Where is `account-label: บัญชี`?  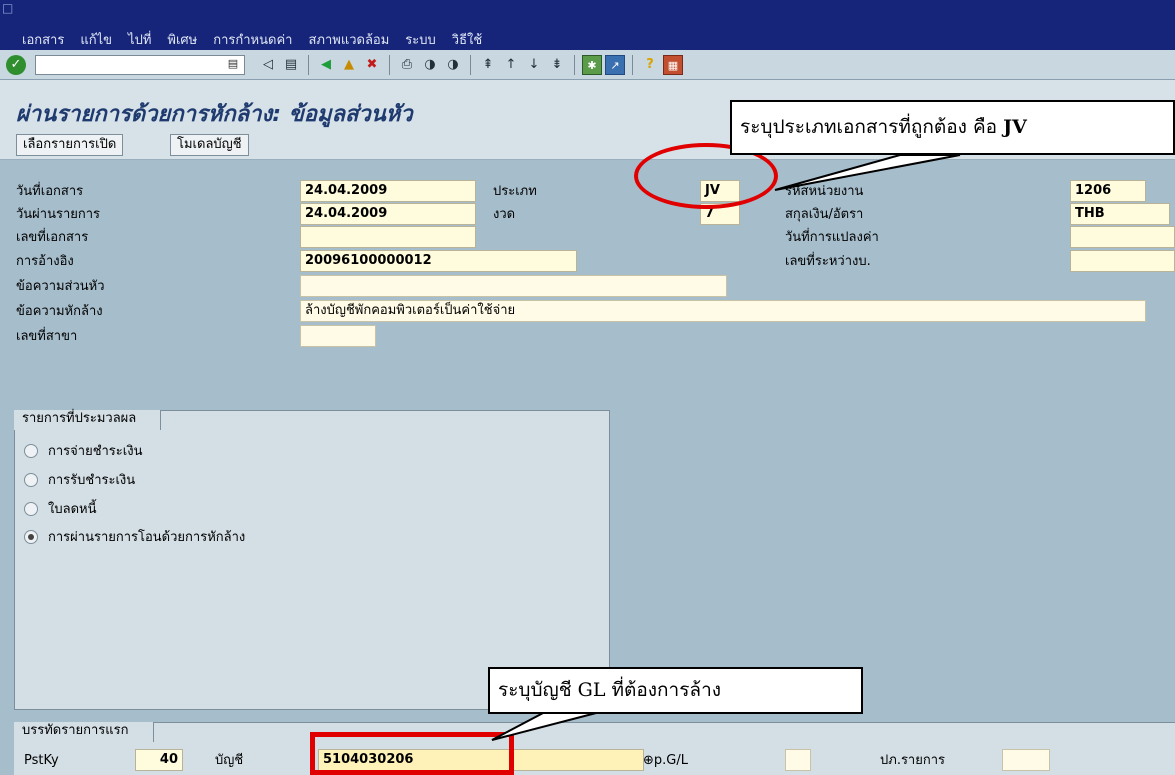
account-label: บัญชี is located at coordinates (229, 760).